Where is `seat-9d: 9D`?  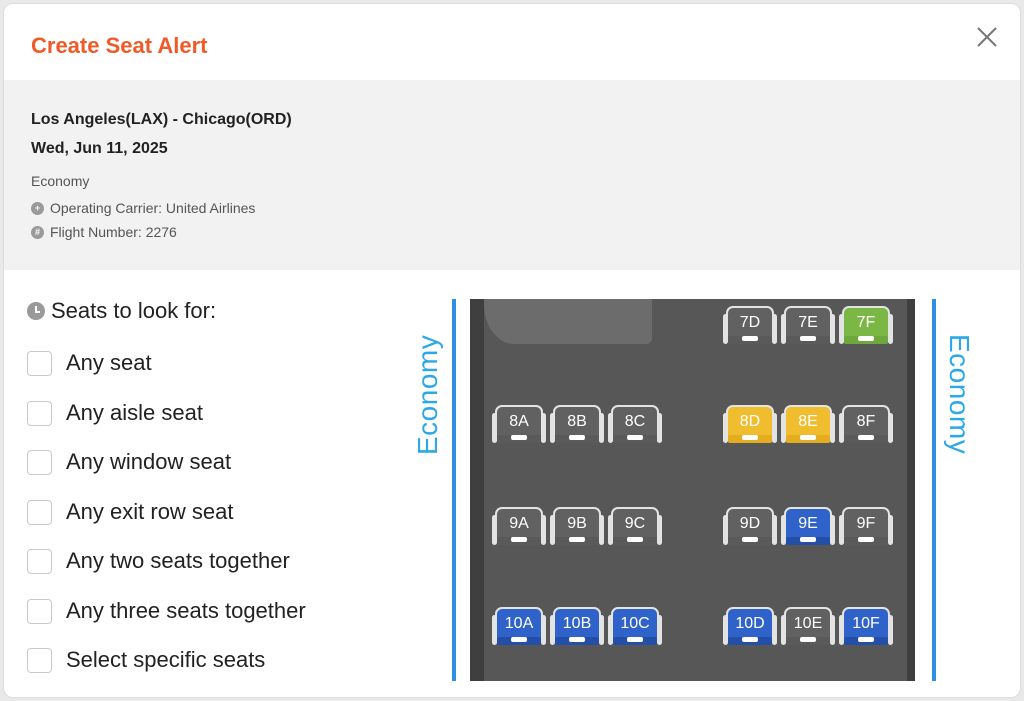 seat-9d: 9D is located at coordinates (750, 527).